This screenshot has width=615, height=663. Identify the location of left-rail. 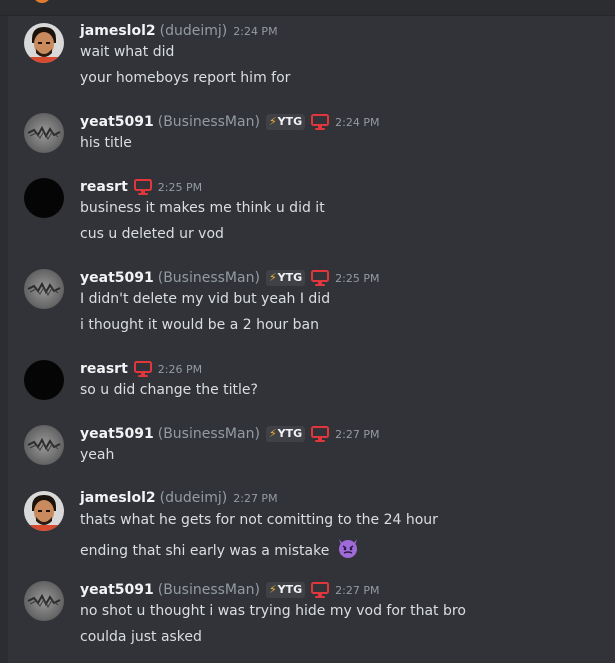
(4, 339).